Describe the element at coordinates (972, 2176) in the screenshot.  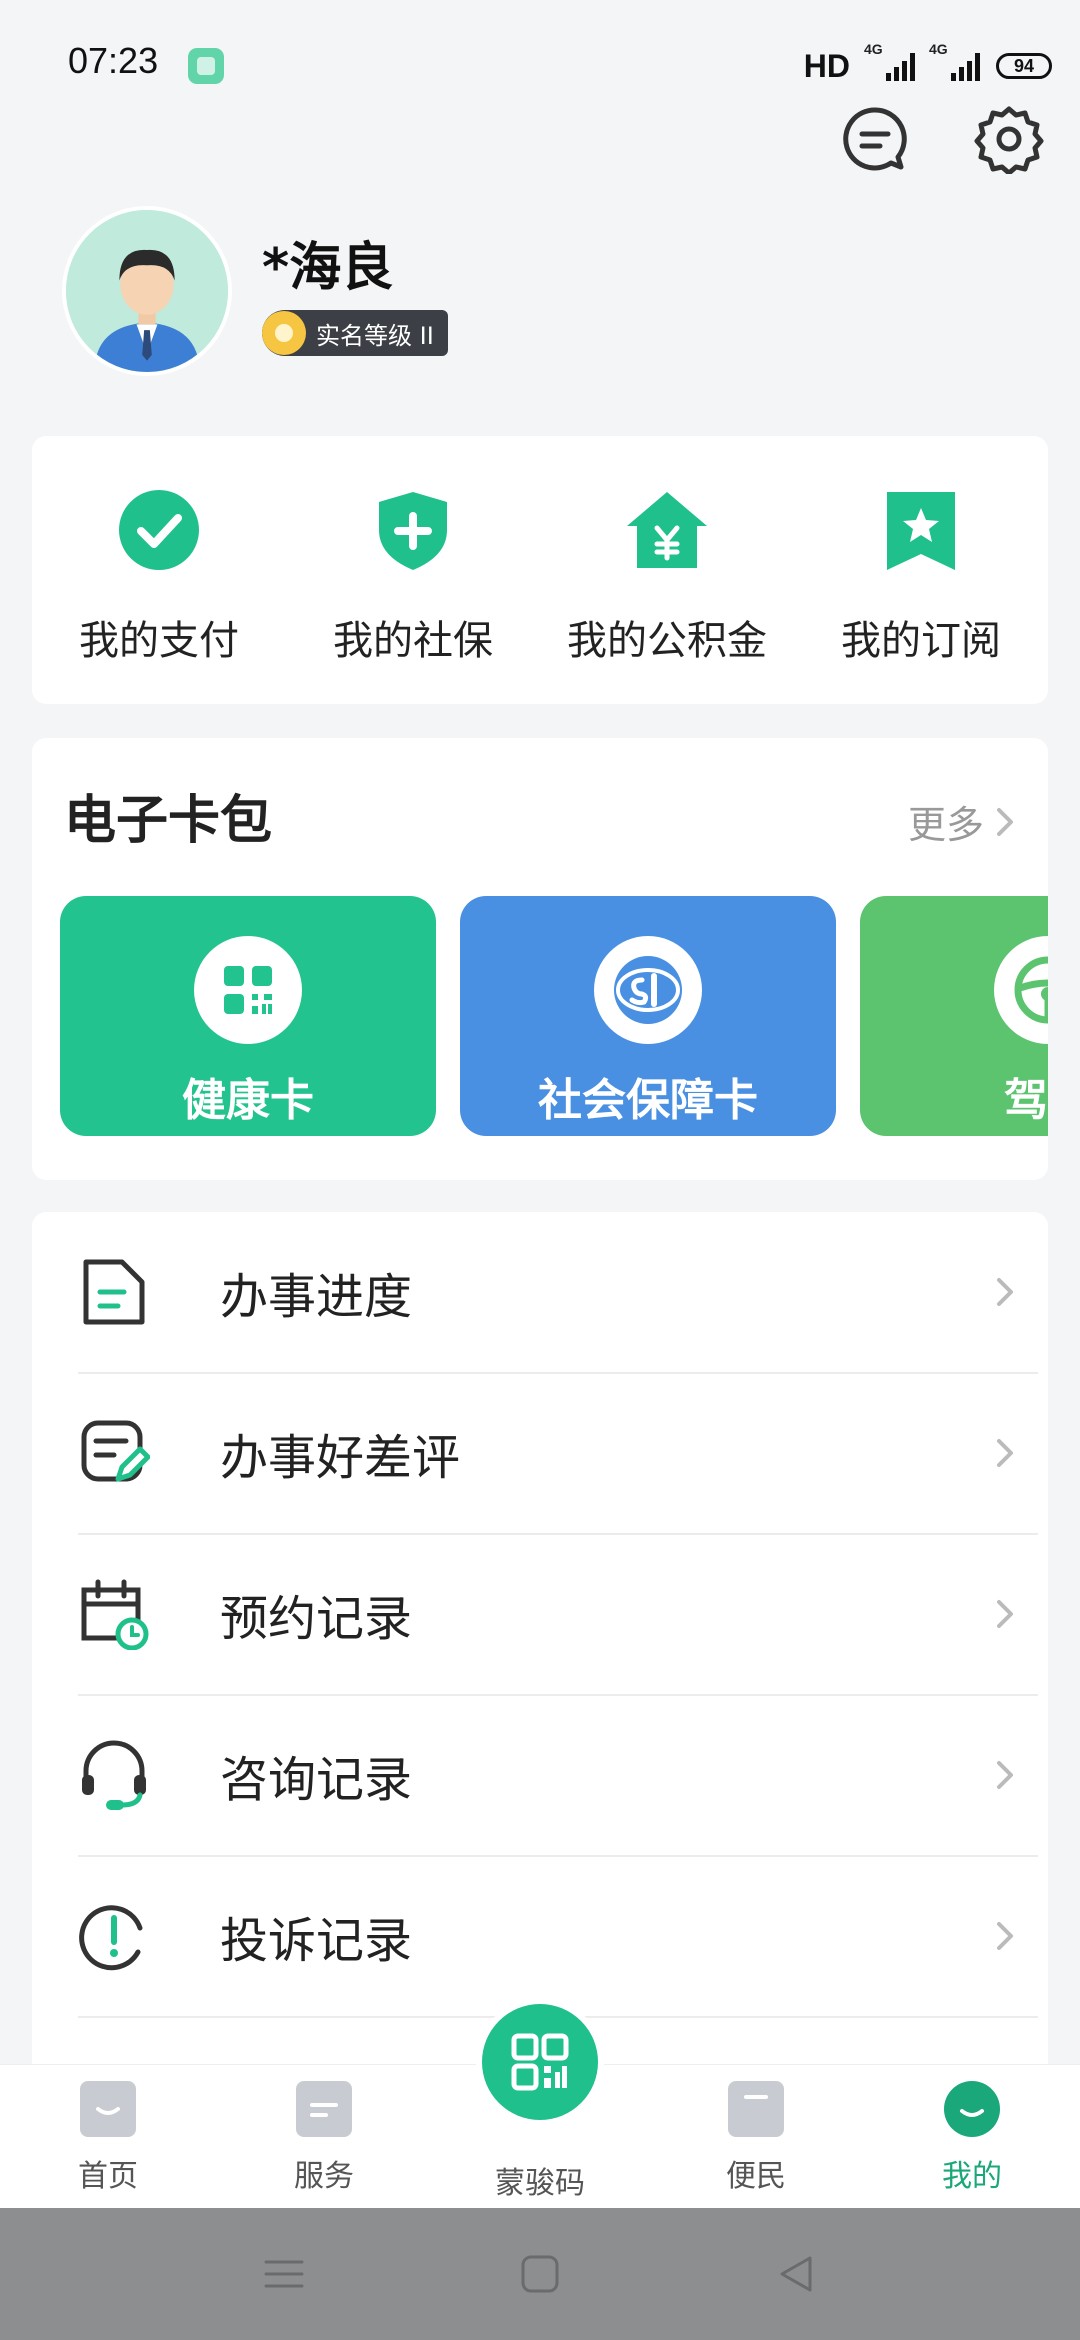
I see `tab-label: 我的` at that location.